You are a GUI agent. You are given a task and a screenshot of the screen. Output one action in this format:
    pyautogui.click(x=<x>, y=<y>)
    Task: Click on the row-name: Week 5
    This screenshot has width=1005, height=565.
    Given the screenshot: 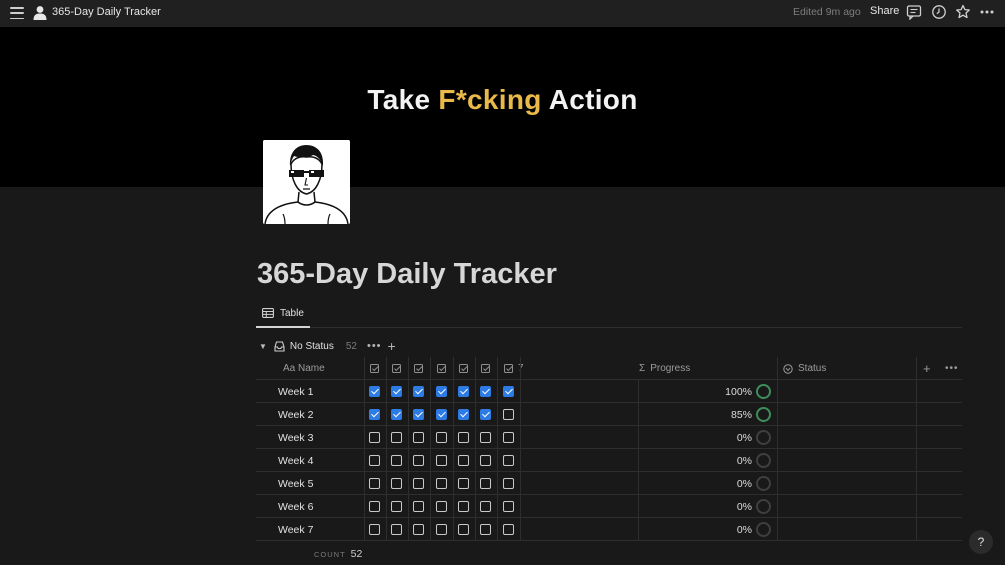 What is the action you would take?
    pyautogui.click(x=295, y=483)
    